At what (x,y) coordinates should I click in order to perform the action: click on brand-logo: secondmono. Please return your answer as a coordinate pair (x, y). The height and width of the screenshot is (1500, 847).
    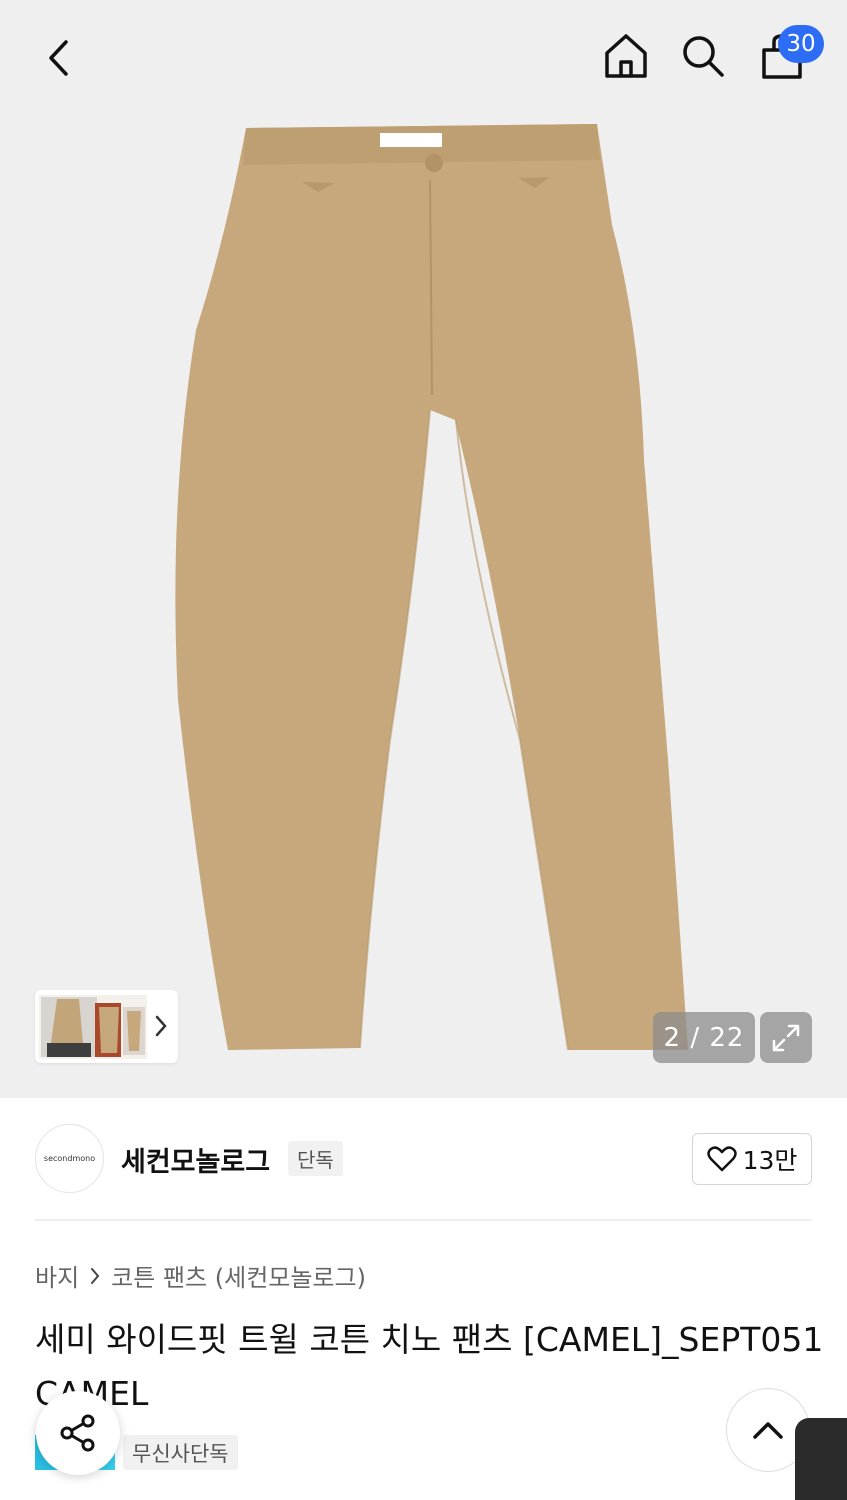
    Looking at the image, I should click on (69, 1158).